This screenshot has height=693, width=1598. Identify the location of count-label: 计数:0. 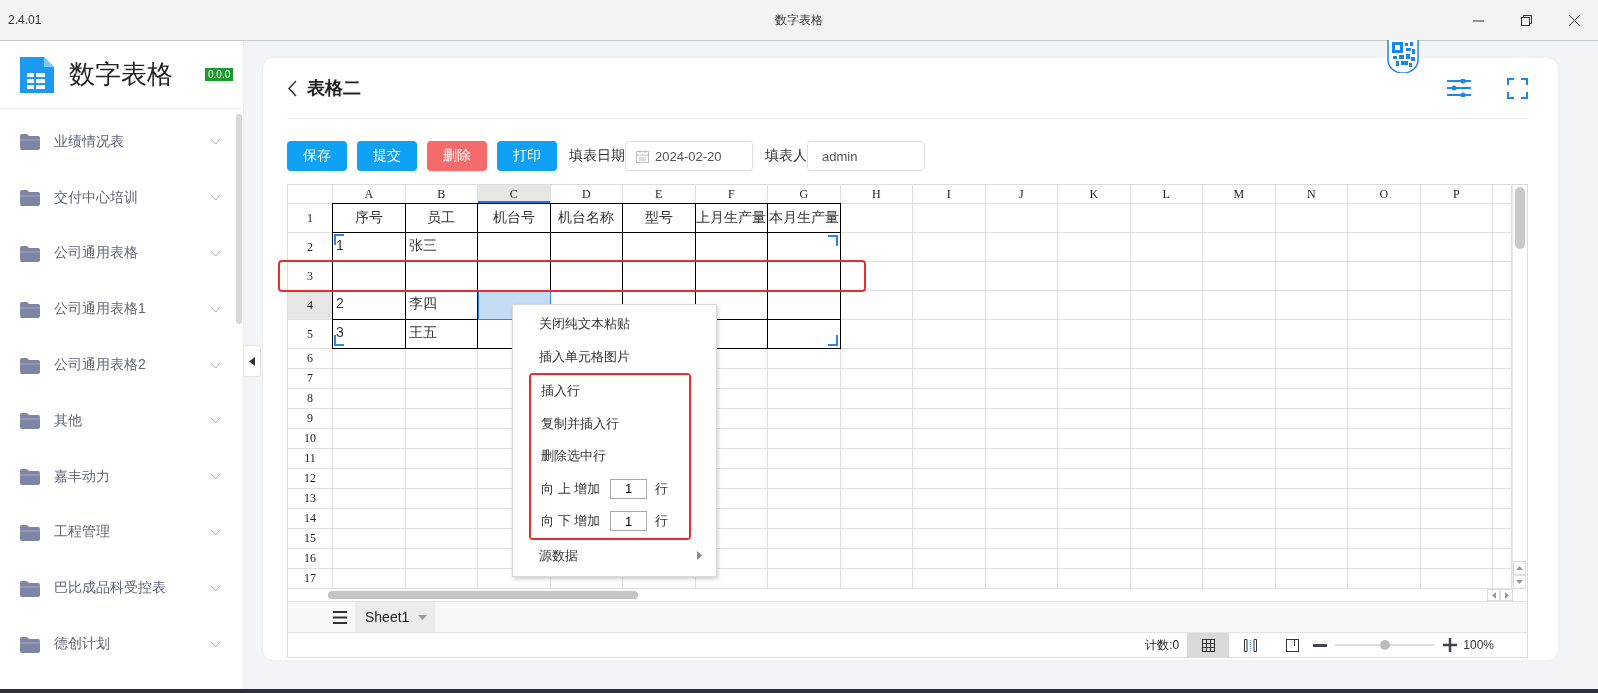
(1162, 645).